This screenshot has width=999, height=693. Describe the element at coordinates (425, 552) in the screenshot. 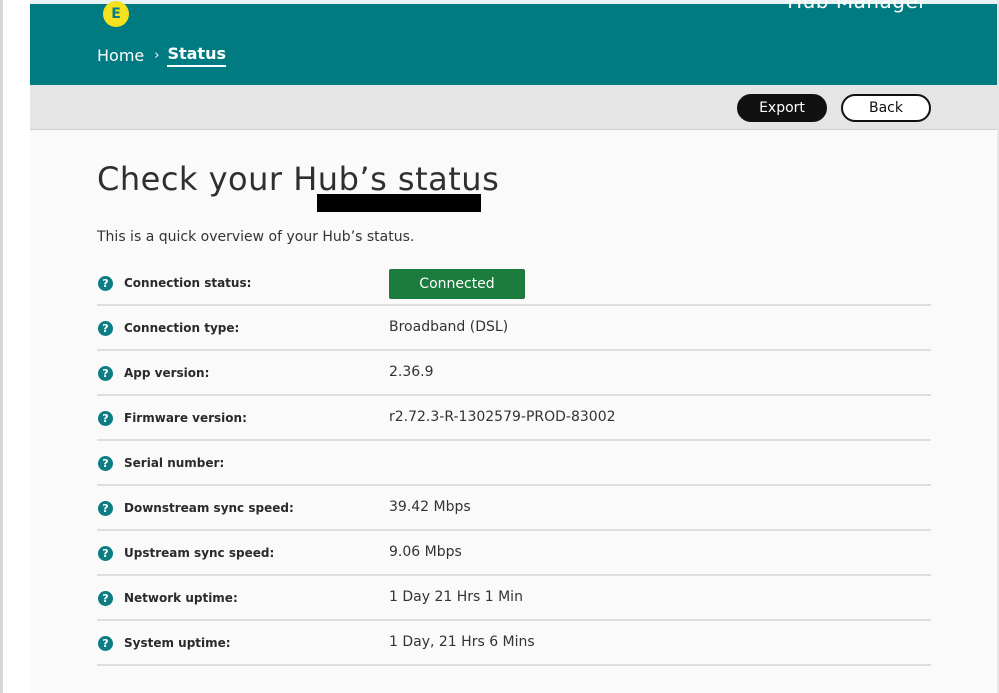

I see `row-value: 9.06 Mbps` at that location.